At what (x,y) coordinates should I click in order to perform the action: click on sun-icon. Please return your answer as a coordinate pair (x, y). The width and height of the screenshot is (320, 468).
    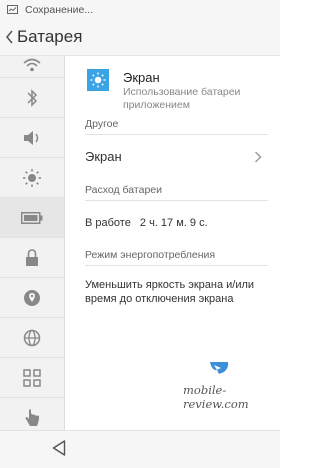
    Looking at the image, I should click on (98, 80).